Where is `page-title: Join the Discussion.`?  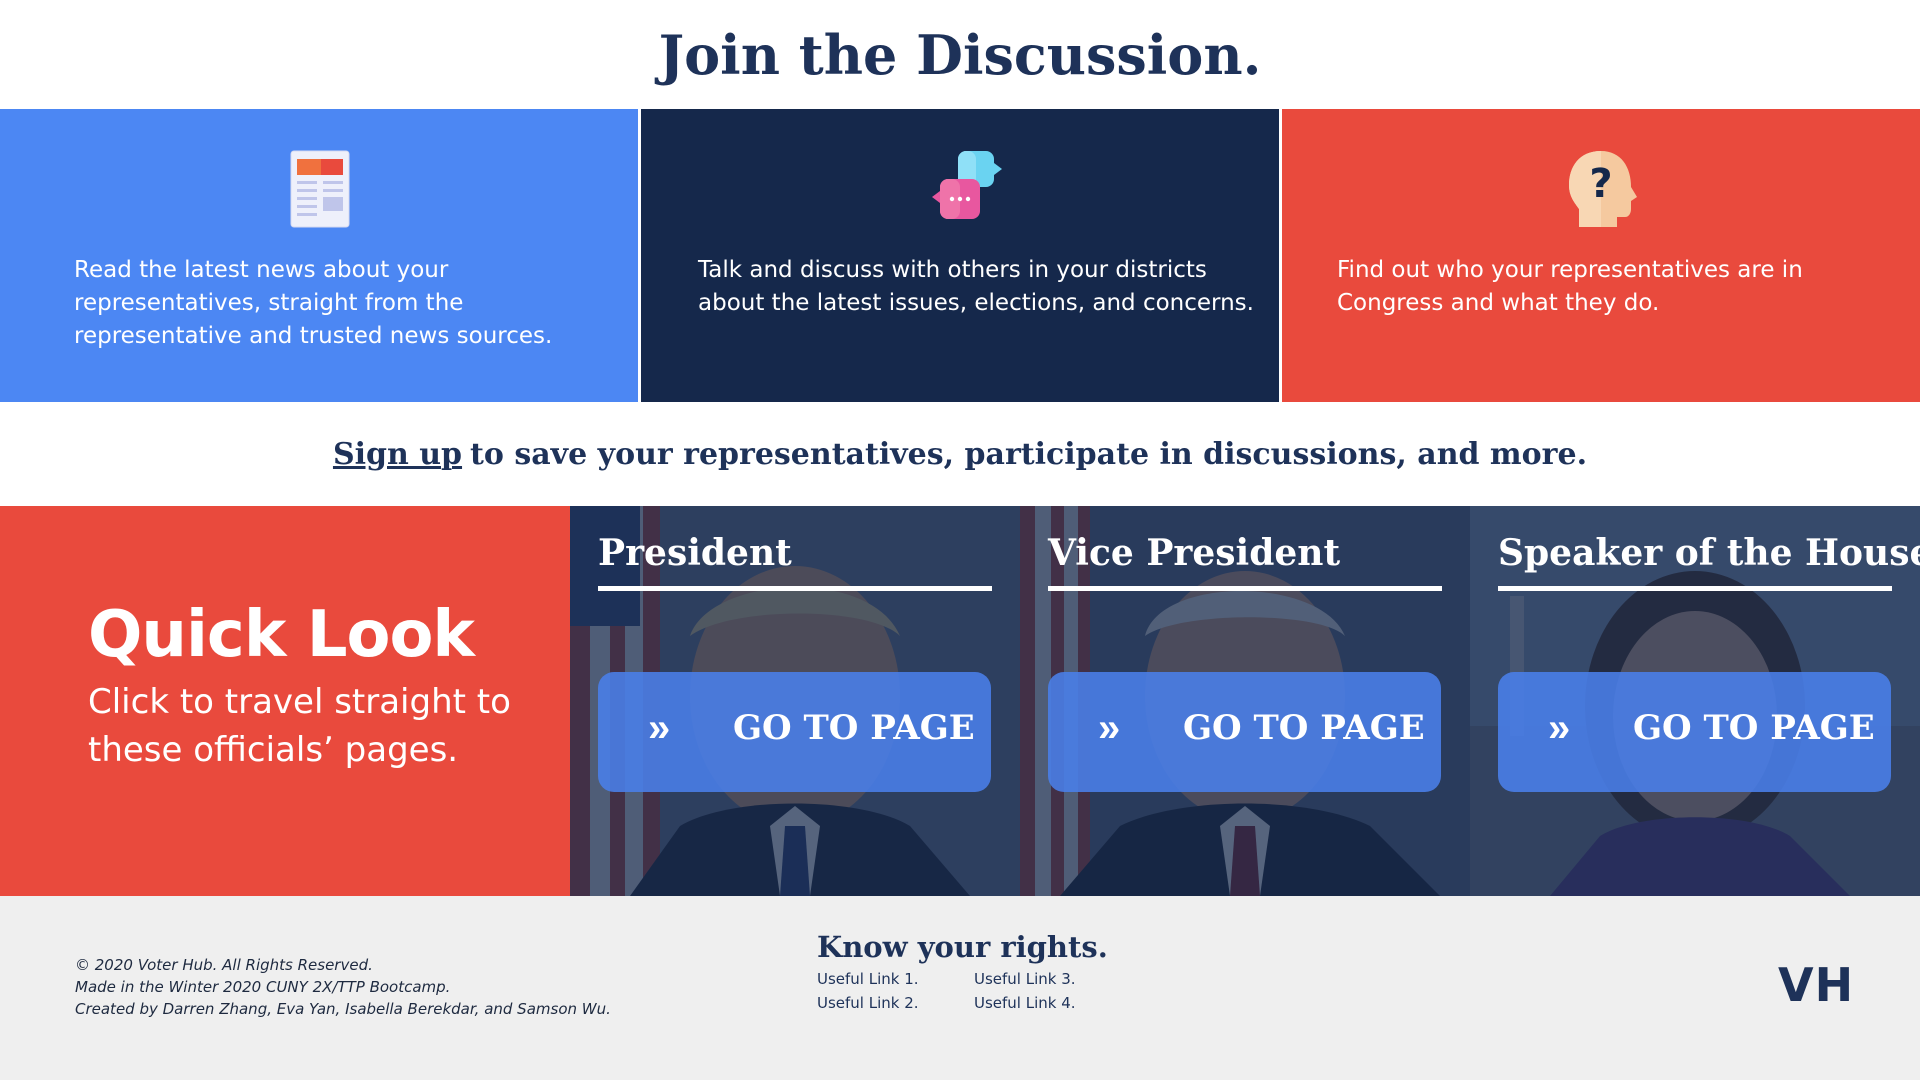
page-title: Join the Discussion. is located at coordinates (960, 54).